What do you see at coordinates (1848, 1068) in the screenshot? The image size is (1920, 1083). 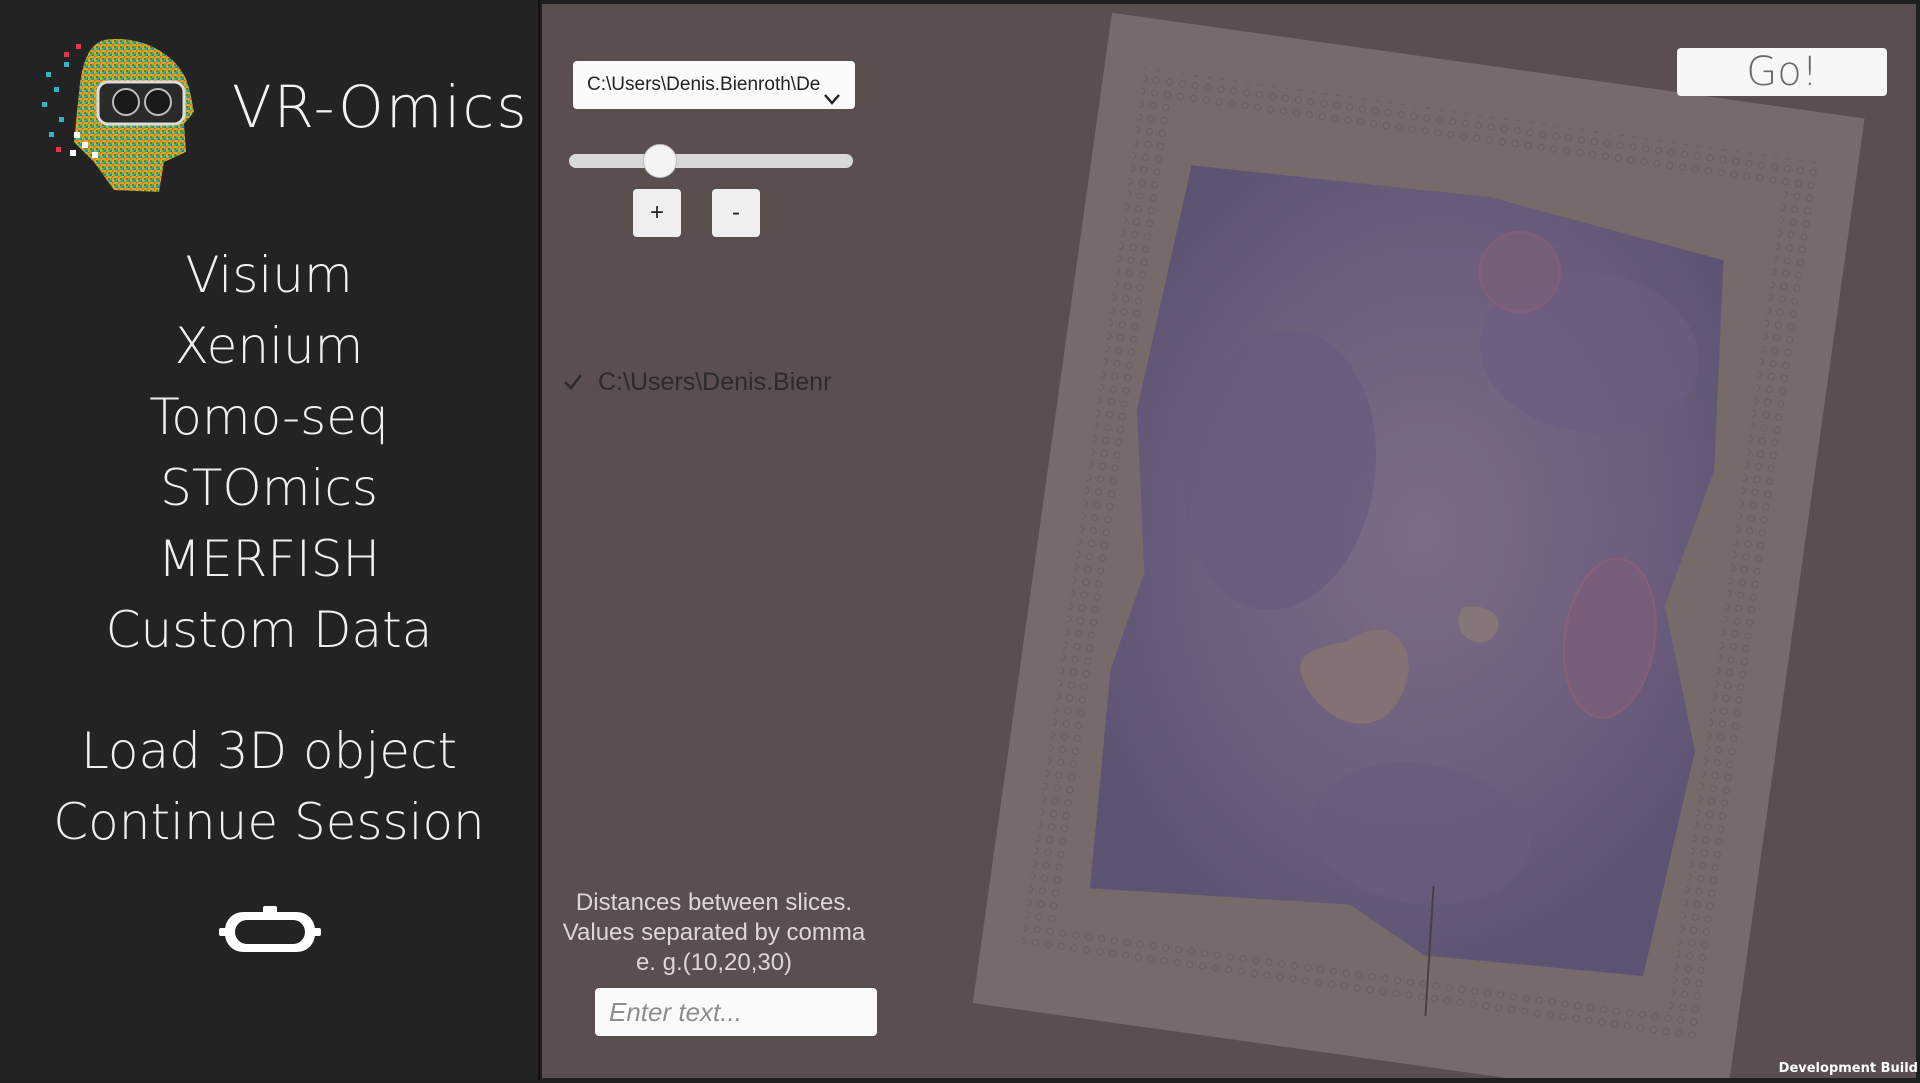 I see `development-build-label: Development Build` at bounding box center [1848, 1068].